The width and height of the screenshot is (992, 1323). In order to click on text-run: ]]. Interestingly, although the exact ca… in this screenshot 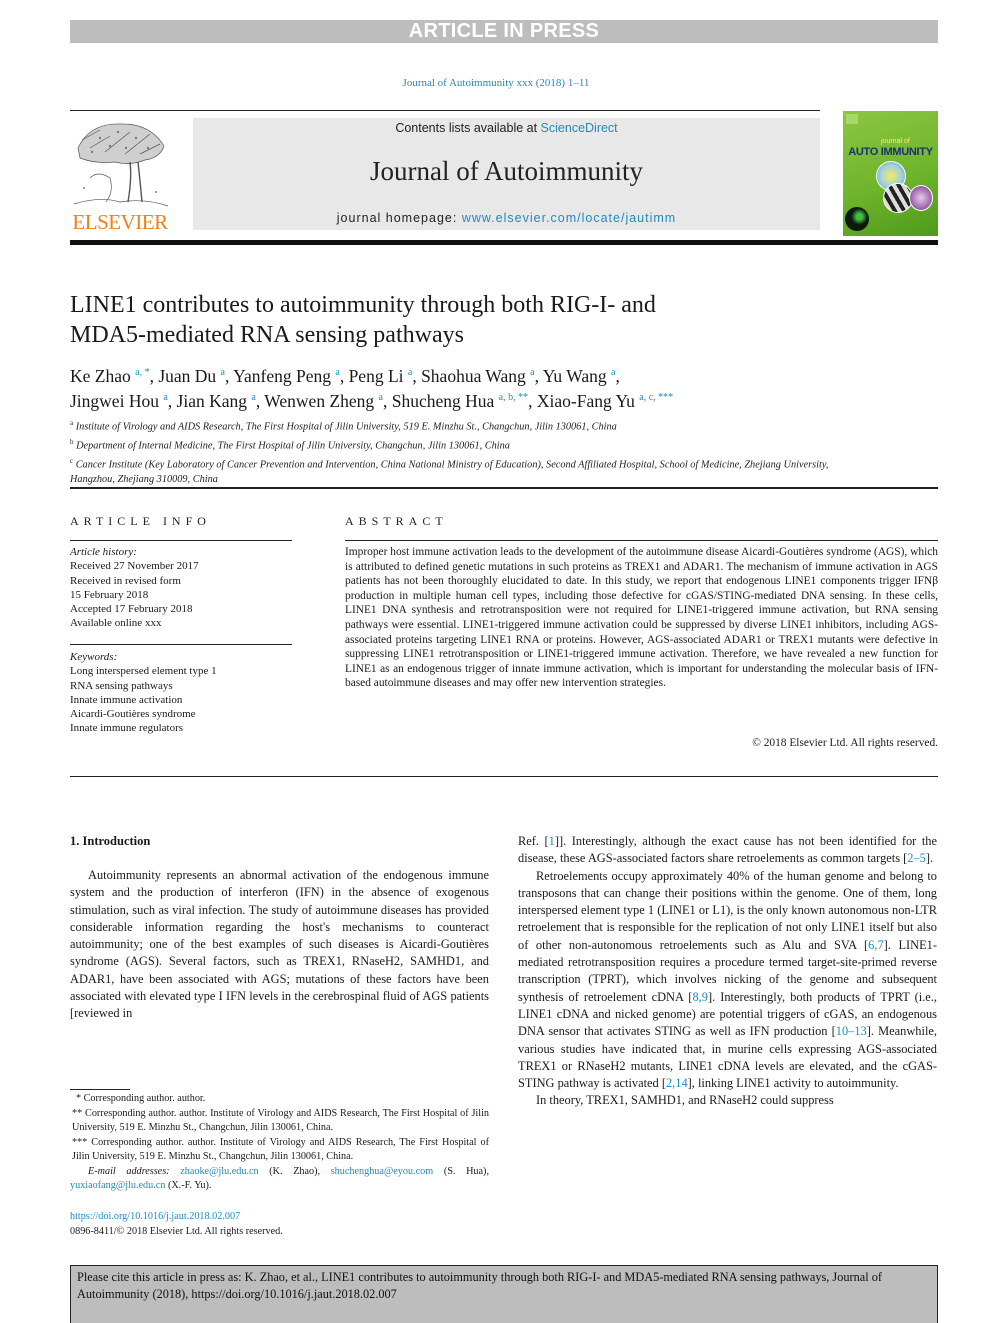, I will do `click(727, 850)`.